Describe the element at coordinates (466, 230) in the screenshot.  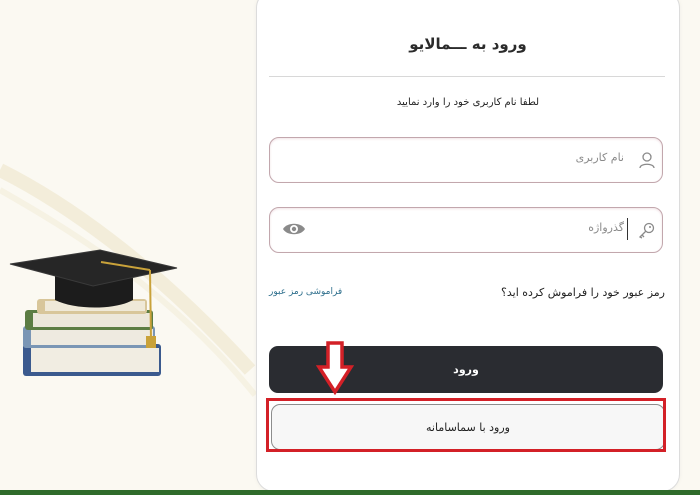
I see `password-field: گذرواژه` at that location.